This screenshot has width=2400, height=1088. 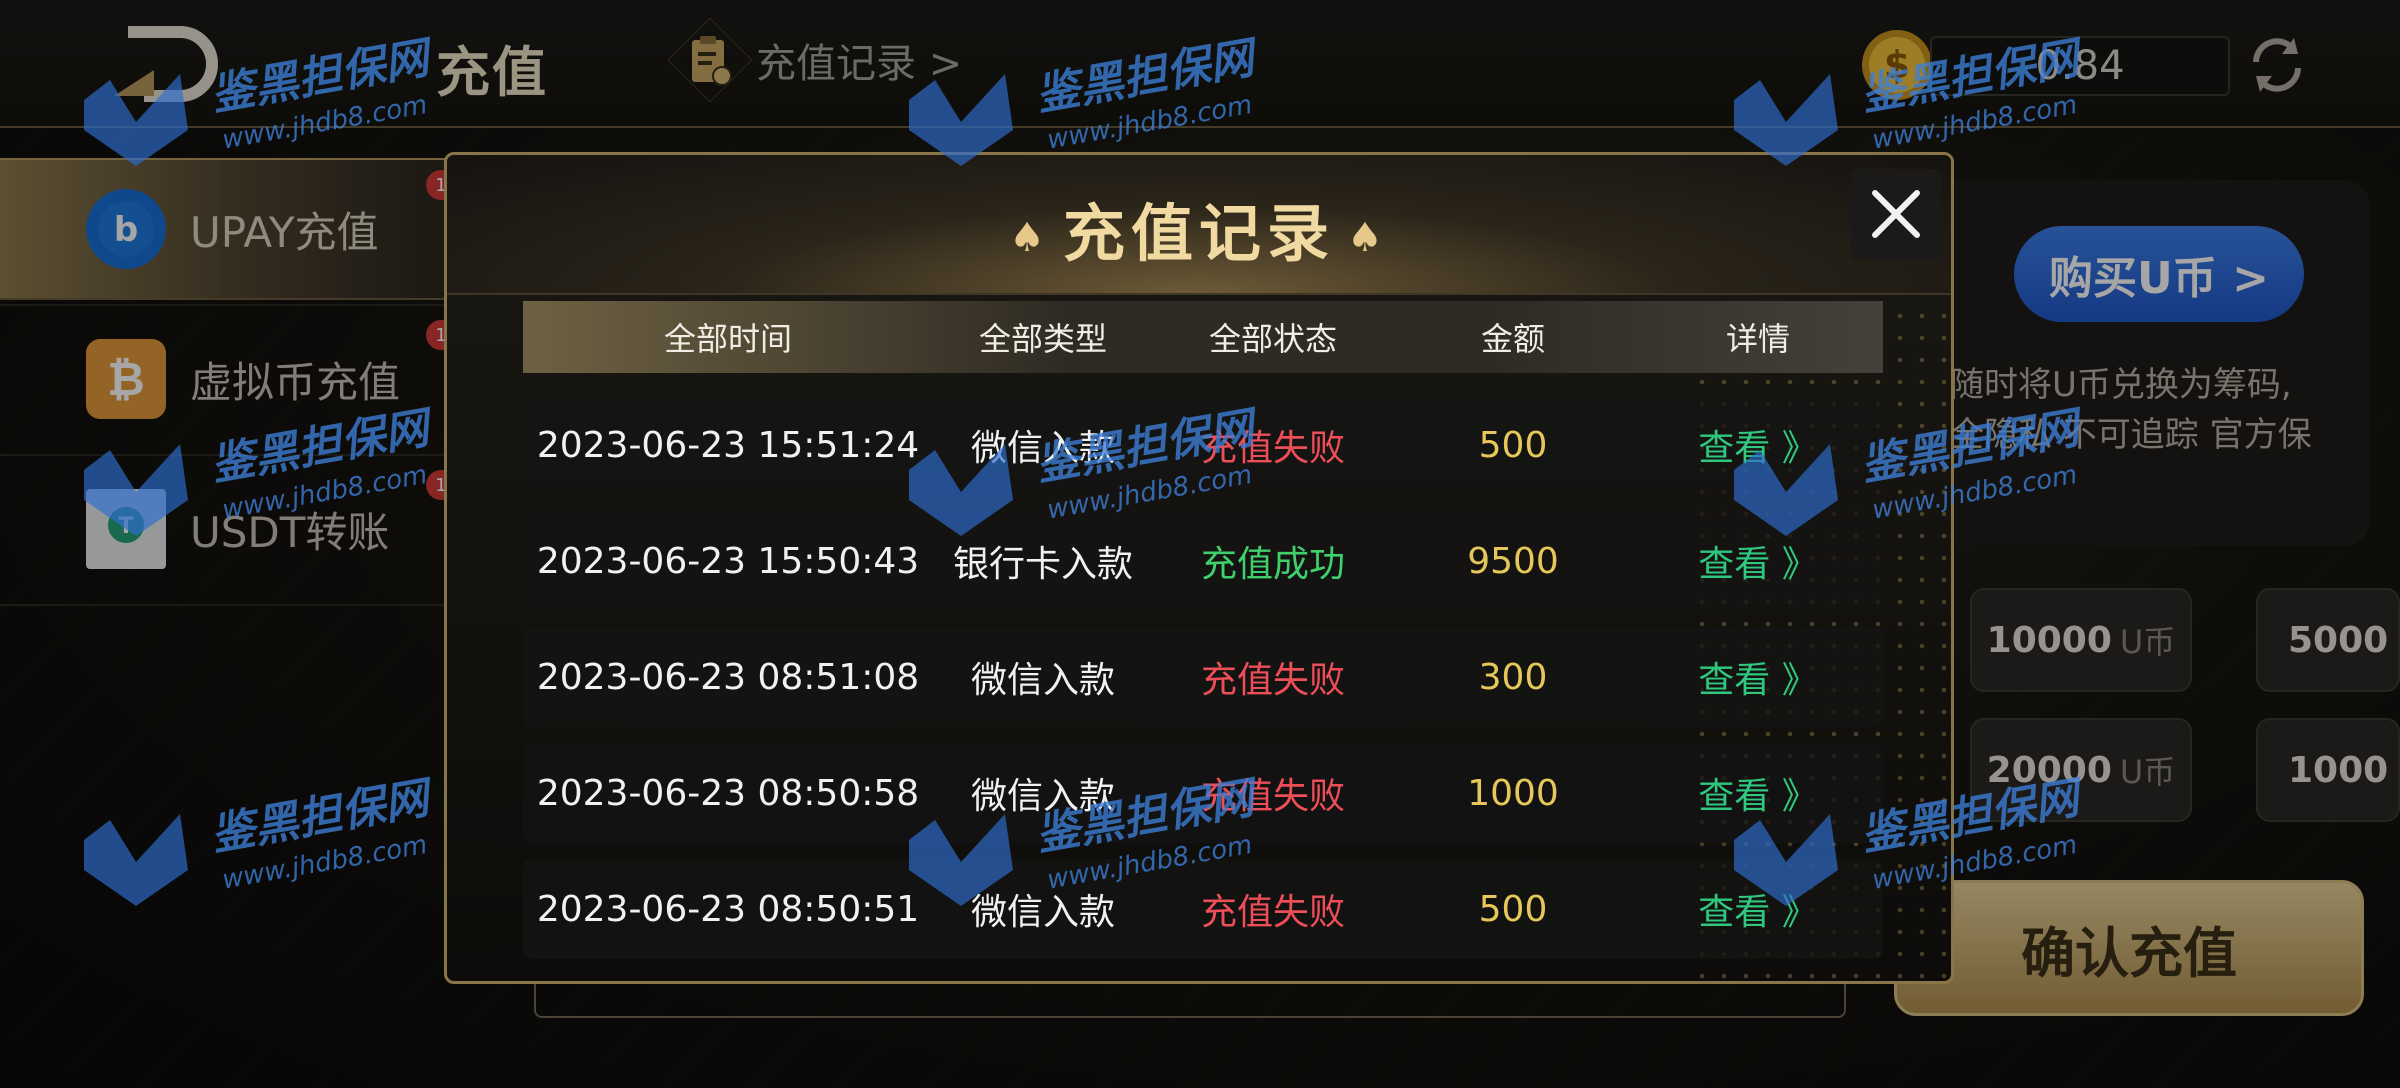 What do you see at coordinates (728, 677) in the screenshot?
I see `record-time: 2023-06-23 08:51:08` at bounding box center [728, 677].